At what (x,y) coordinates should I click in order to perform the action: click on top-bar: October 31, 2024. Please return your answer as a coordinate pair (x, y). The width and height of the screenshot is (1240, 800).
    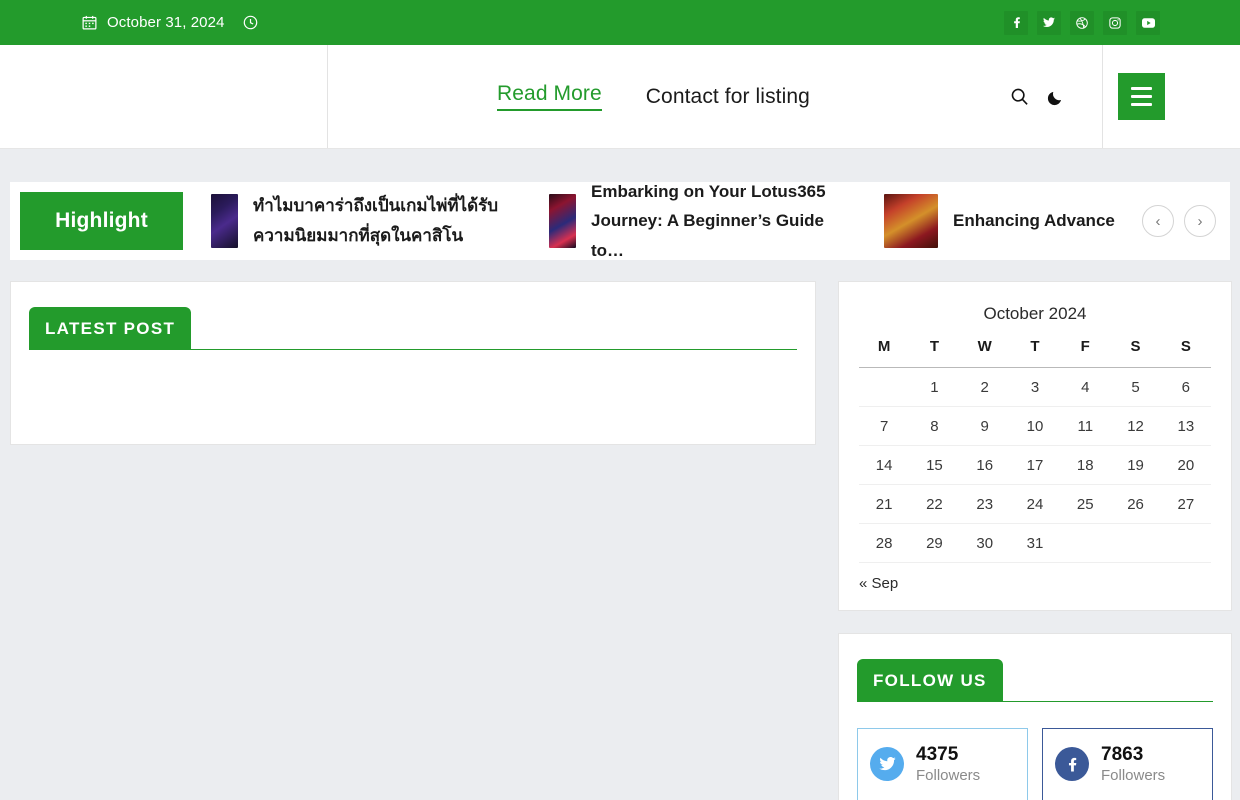
    Looking at the image, I should click on (620, 22).